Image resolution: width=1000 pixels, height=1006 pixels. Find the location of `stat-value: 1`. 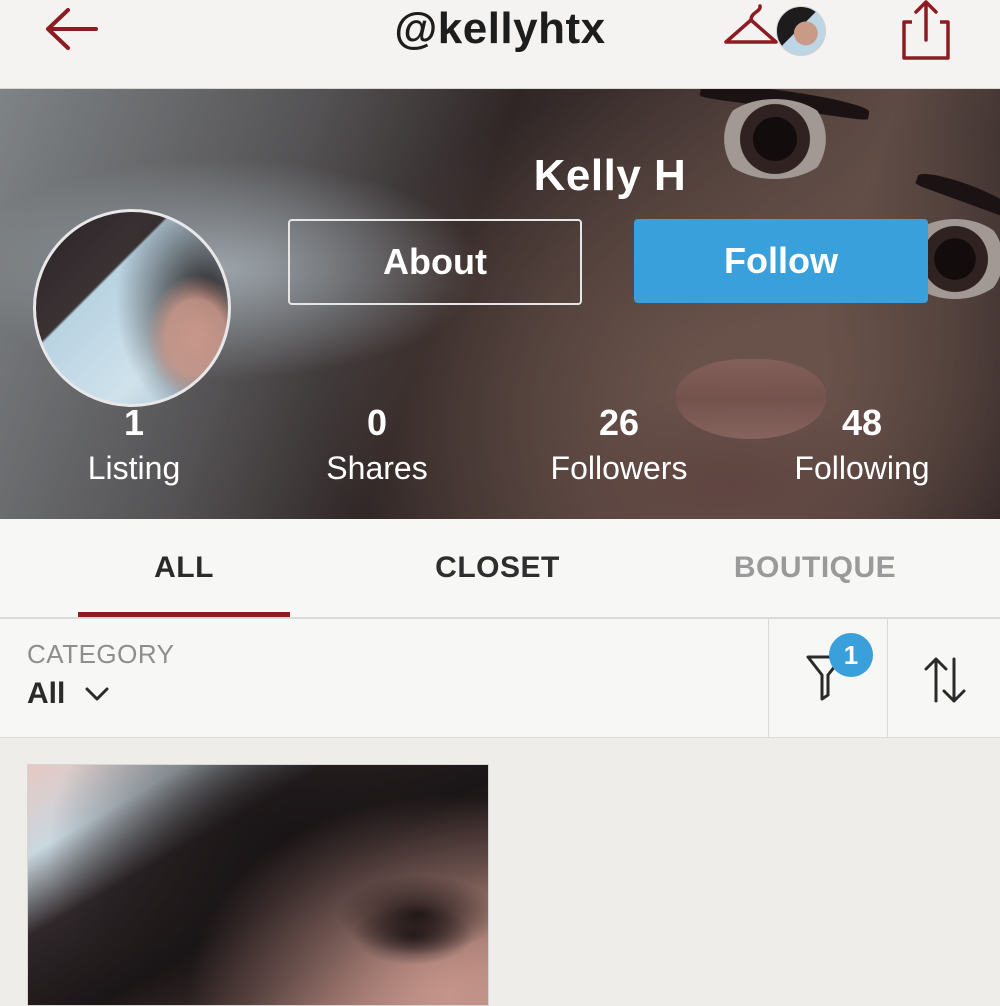

stat-value: 1 is located at coordinates (134, 422).